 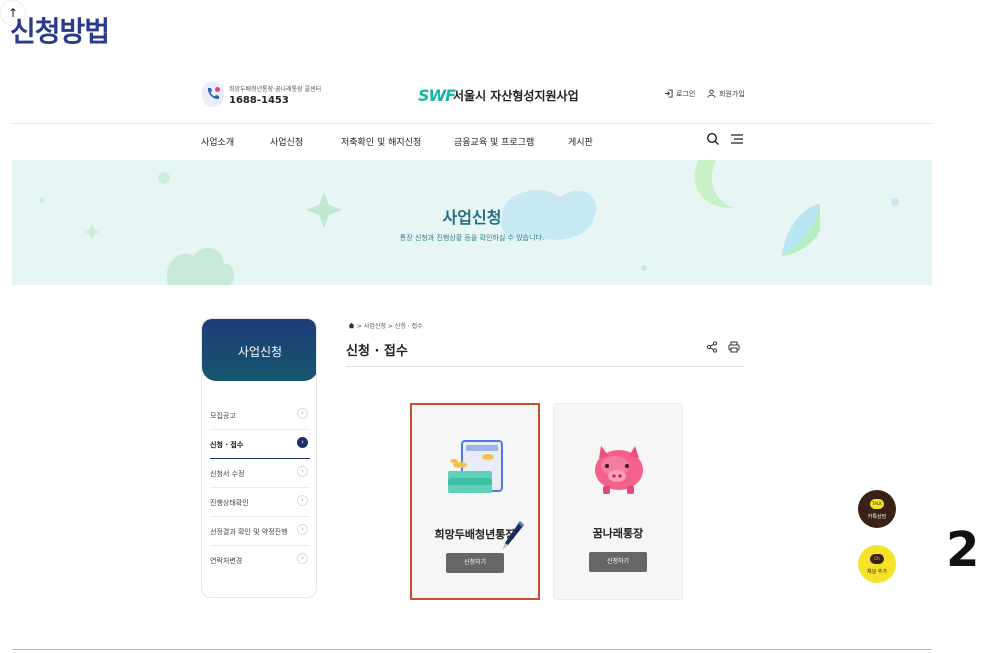 I want to click on phone-icon, so click(x=213, y=94).